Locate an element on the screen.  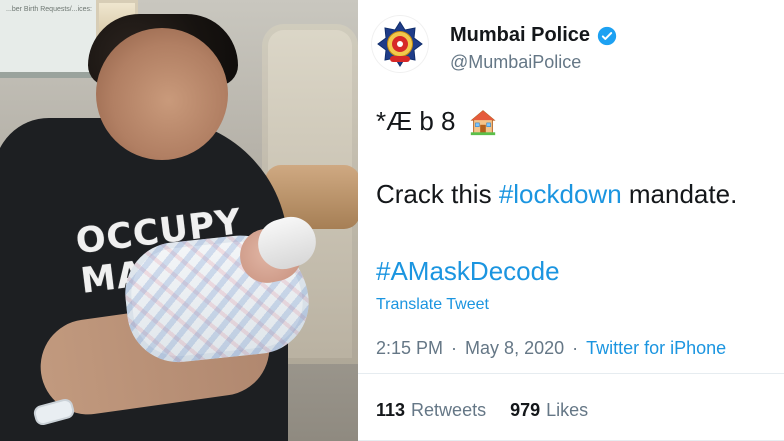
likes-label: Likes is located at coordinates (567, 410).